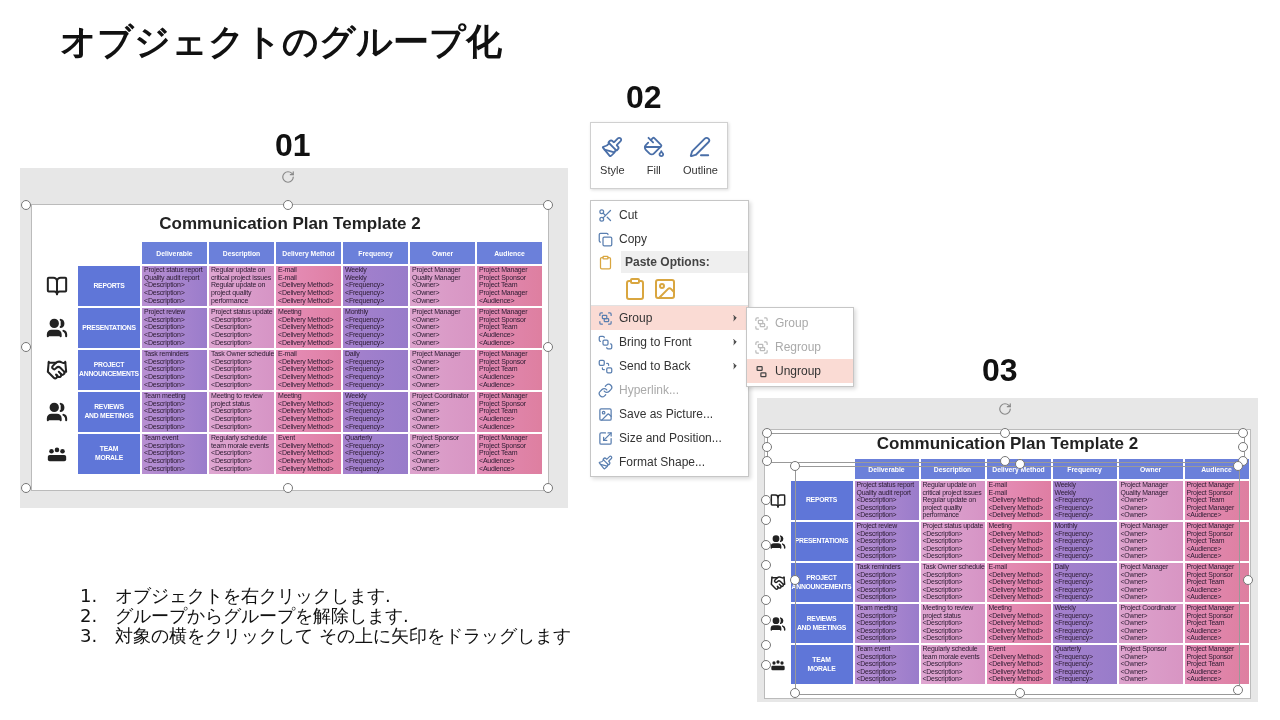 The width and height of the screenshot is (1280, 720). Describe the element at coordinates (605, 462) in the screenshot. I see `paintbrush-icon` at that location.